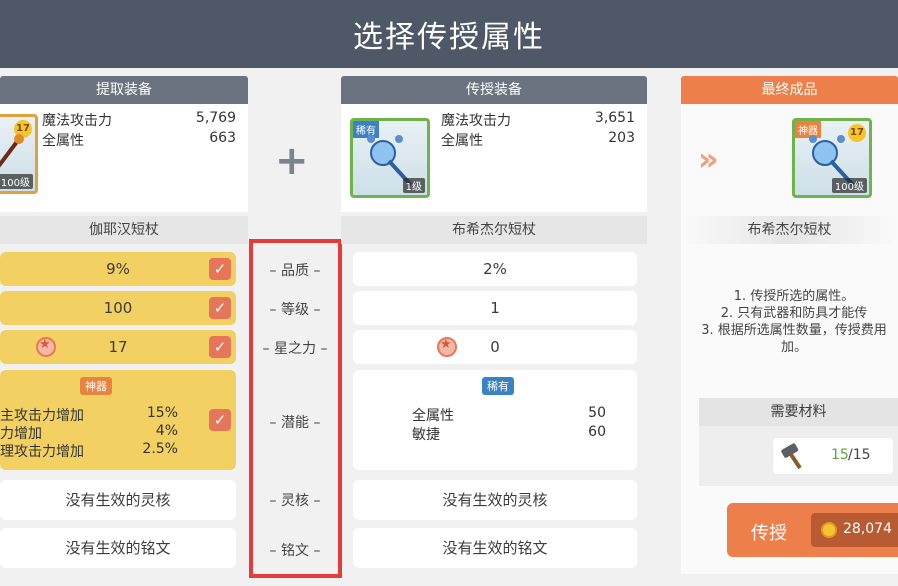 The height and width of the screenshot is (586, 898). I want to click on left-core-text: 没有生效的灵核, so click(118, 500).